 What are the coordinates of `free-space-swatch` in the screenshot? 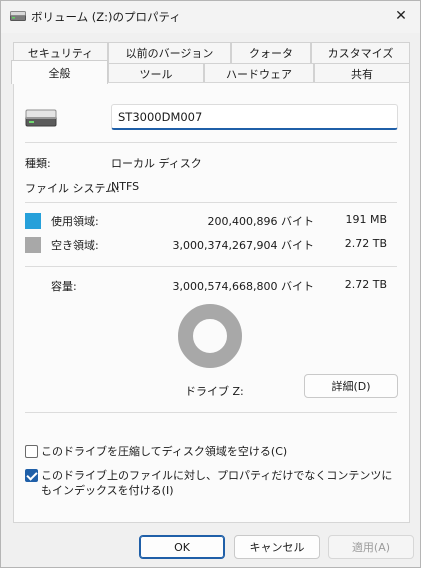 It's located at (33, 245).